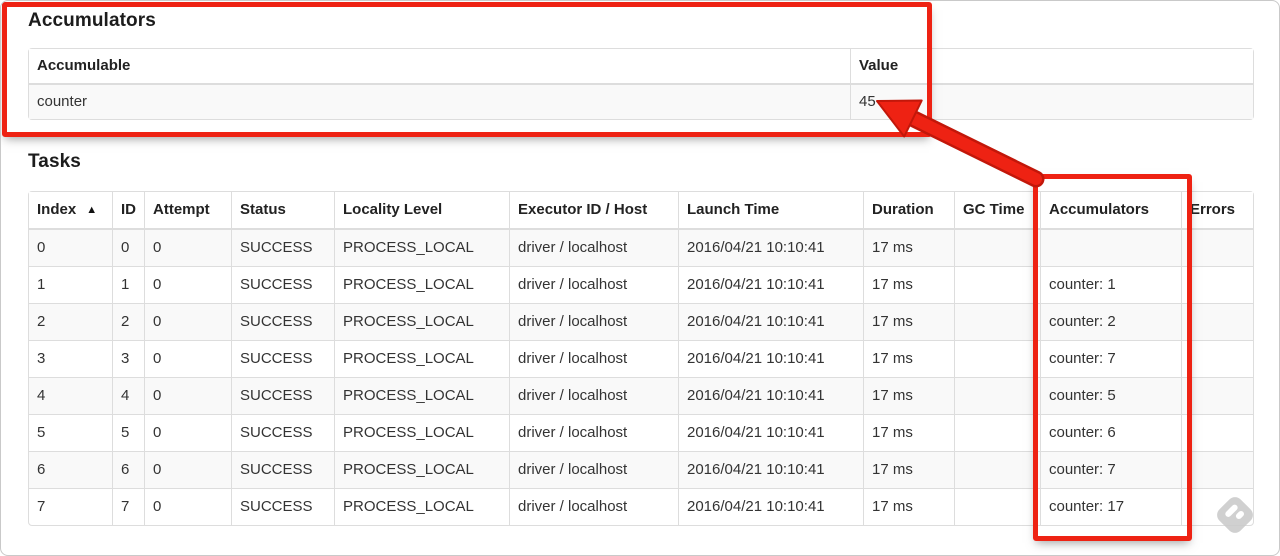 This screenshot has height=556, width=1280. Describe the element at coordinates (54, 161) in the screenshot. I see `tasks-section-title: Tasks` at that location.